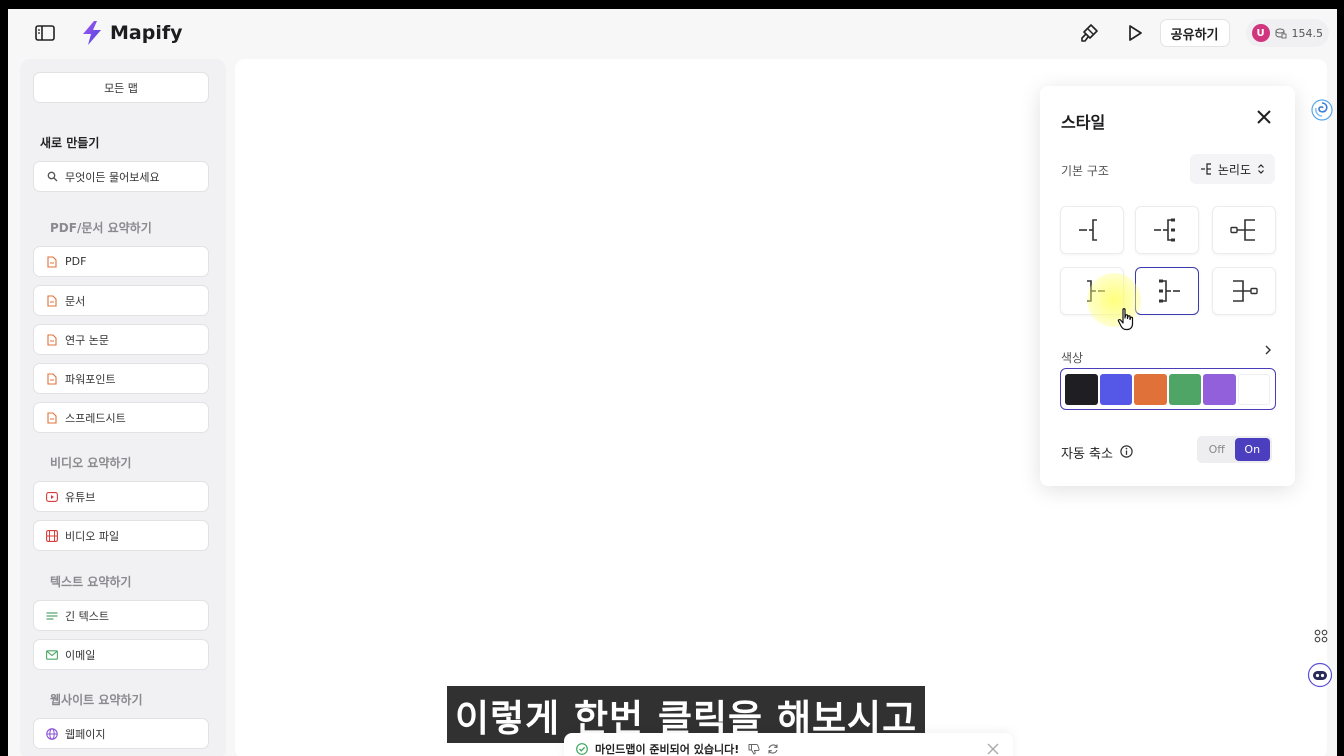  What do you see at coordinates (121, 339) in the screenshot?
I see `sidebar-item-research-paper: 연구 논문` at bounding box center [121, 339].